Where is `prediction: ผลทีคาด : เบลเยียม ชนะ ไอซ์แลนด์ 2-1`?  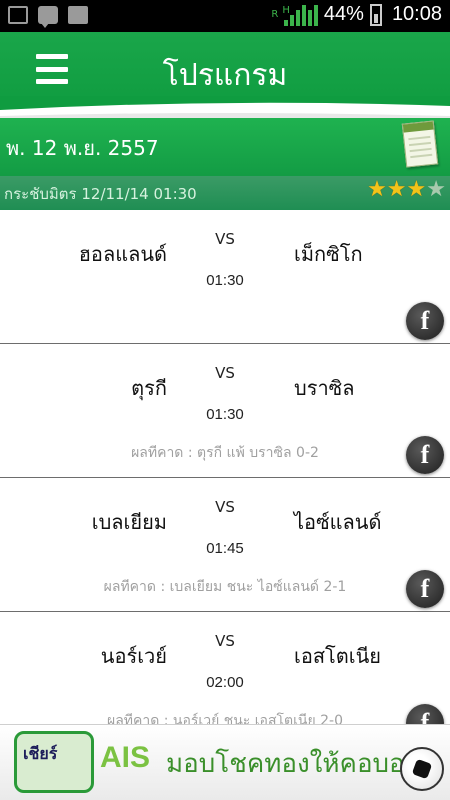 prediction: ผลทีคาด : เบลเยียม ชนะ ไอซ์แลนด์ 2-1 is located at coordinates (225, 587).